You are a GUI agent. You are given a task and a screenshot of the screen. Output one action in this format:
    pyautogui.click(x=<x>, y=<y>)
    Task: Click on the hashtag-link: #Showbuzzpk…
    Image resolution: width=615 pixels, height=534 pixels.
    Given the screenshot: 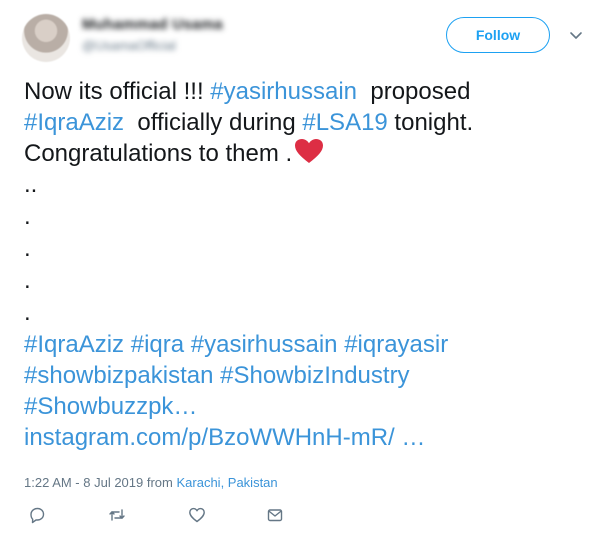 What is the action you would take?
    pyautogui.click(x=110, y=406)
    